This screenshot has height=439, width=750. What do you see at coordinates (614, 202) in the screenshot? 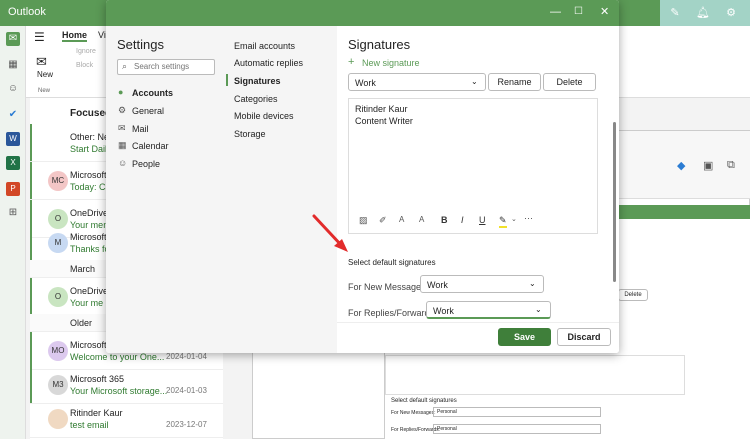
I see `scrollbar` at bounding box center [614, 202].